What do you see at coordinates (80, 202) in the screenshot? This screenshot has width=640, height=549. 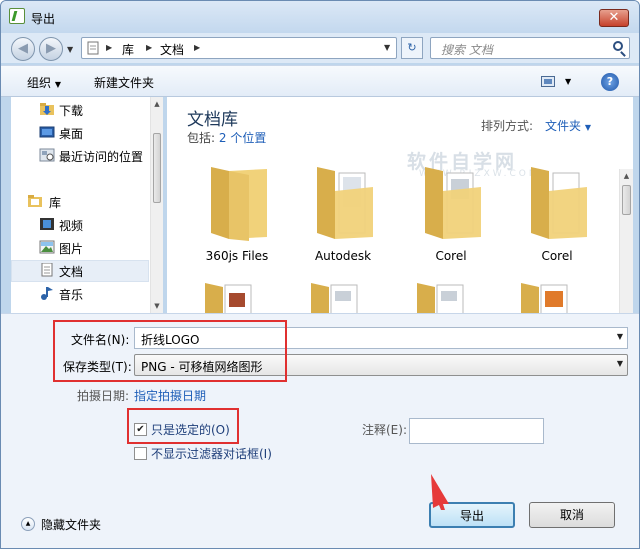 I see `sidebar-item-library: 库` at bounding box center [80, 202].